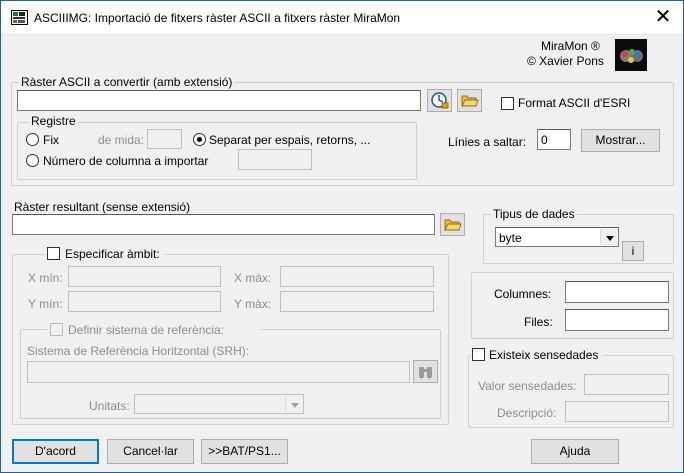 This screenshot has height=473, width=684. What do you see at coordinates (219, 404) in the screenshot?
I see `units-select` at bounding box center [219, 404].